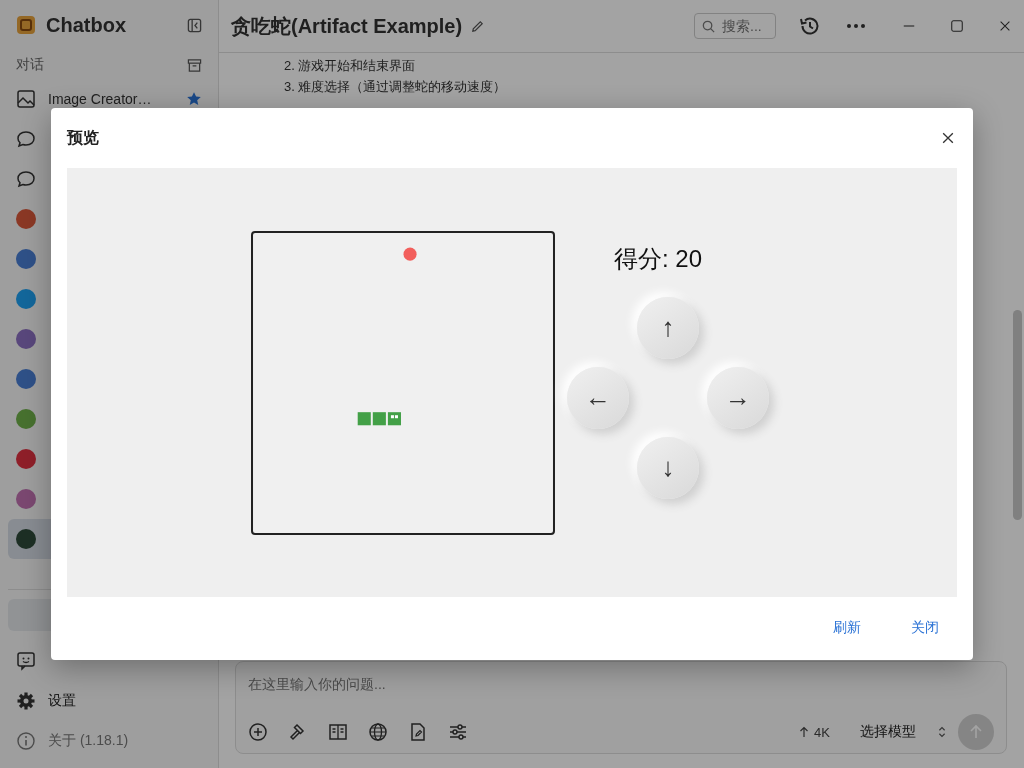 The image size is (1024, 768). I want to click on token-count: 4K, so click(822, 732).